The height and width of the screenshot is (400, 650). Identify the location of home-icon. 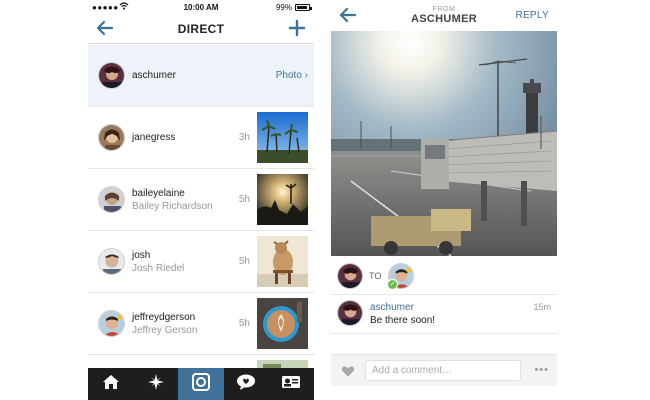
(111, 384).